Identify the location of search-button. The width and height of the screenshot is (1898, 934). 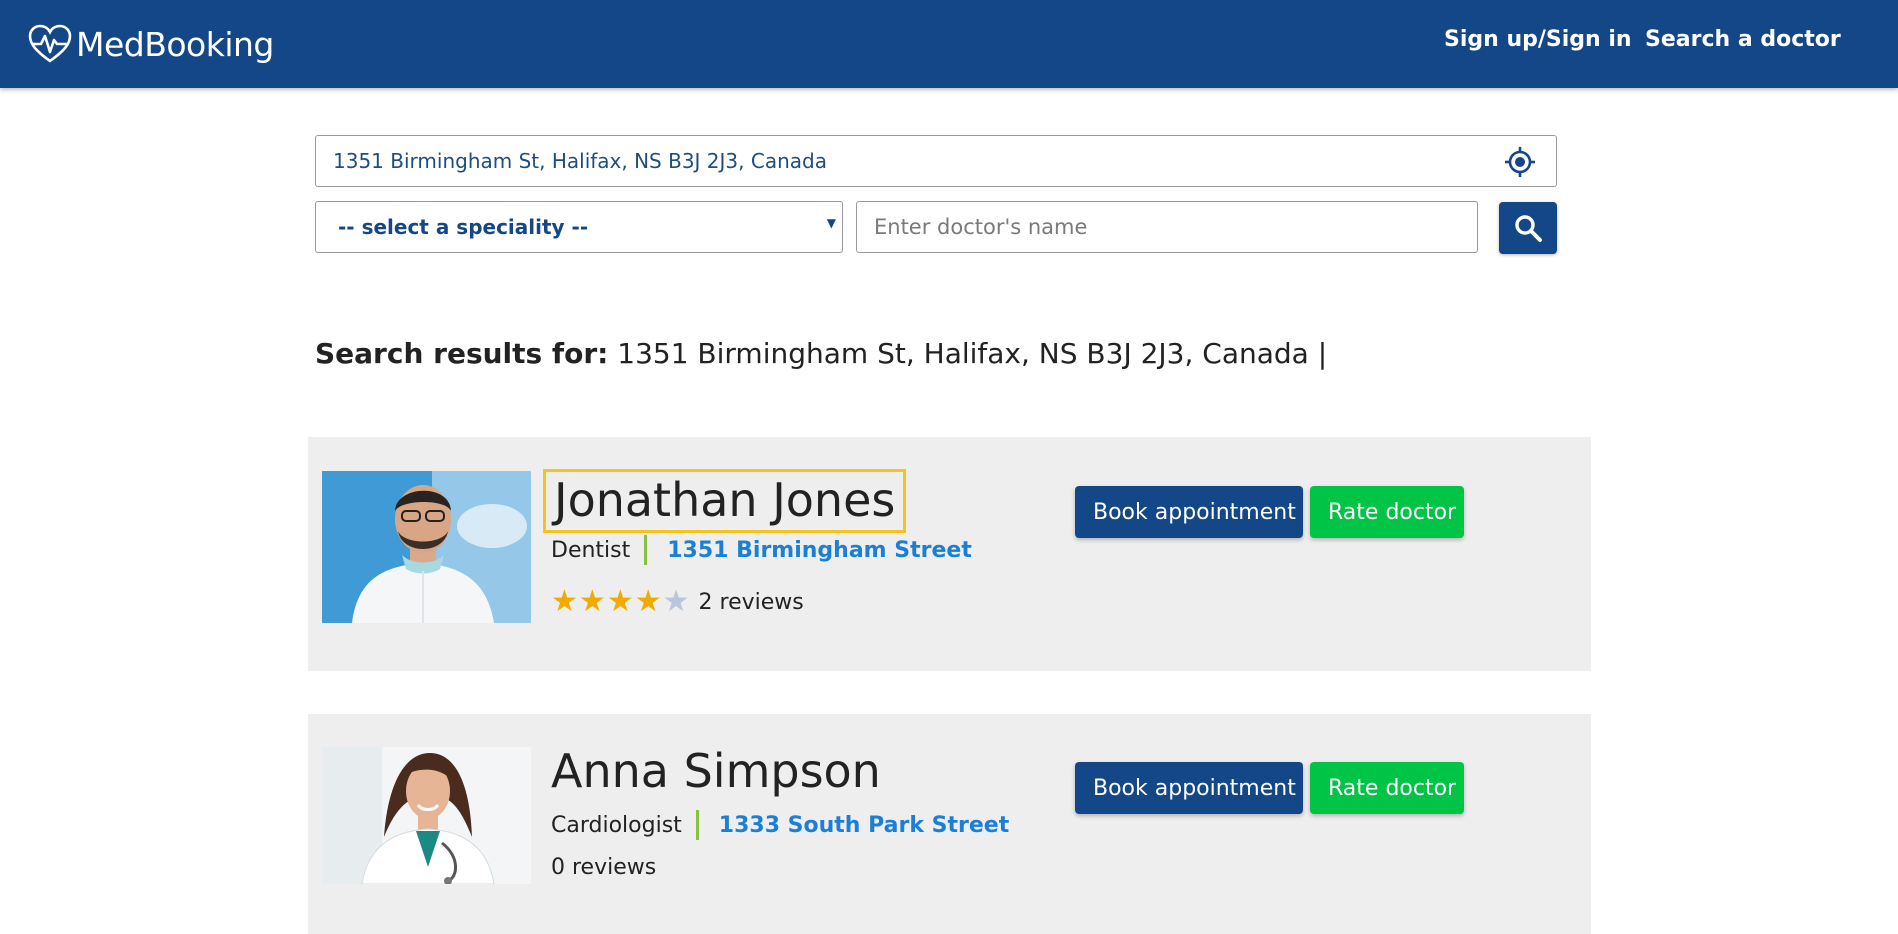
(1528, 228).